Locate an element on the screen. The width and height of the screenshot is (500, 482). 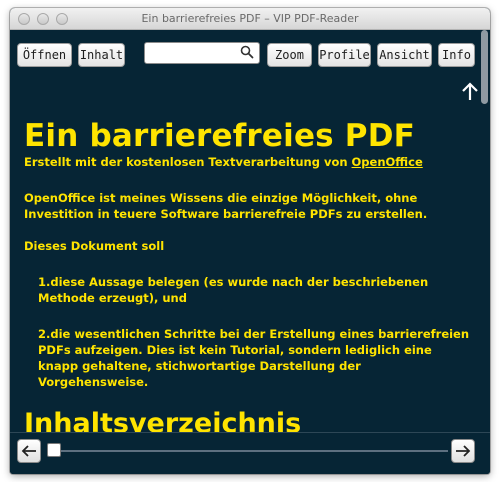
openoffice-link: OpenOffice is located at coordinates (387, 162).